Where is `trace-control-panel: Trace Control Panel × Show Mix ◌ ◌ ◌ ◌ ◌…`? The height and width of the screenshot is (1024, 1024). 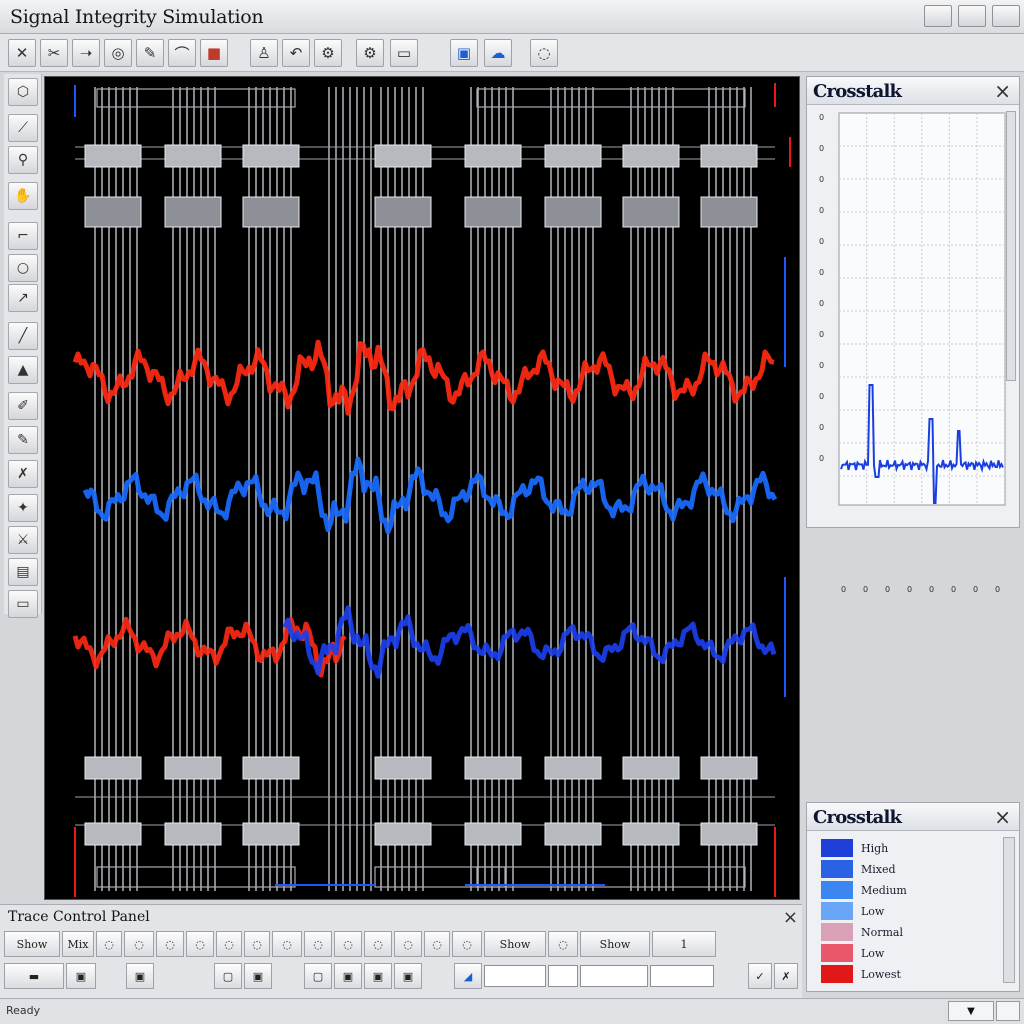
trace-control-panel: Trace Control Panel × Show Mix ◌ ◌ ◌ ◌ ◌… is located at coordinates (401, 951).